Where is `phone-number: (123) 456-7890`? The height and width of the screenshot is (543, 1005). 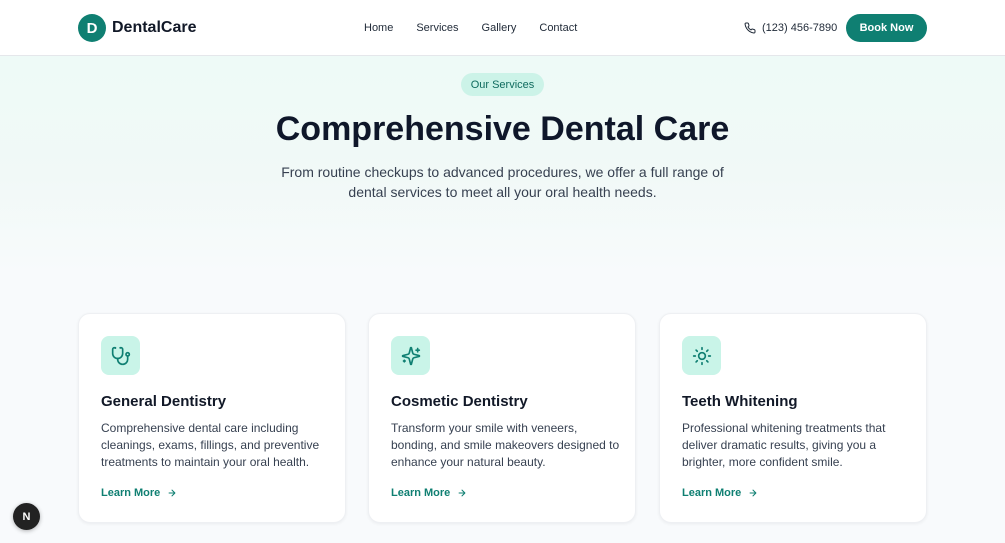
phone-number: (123) 456-7890 is located at coordinates (800, 28).